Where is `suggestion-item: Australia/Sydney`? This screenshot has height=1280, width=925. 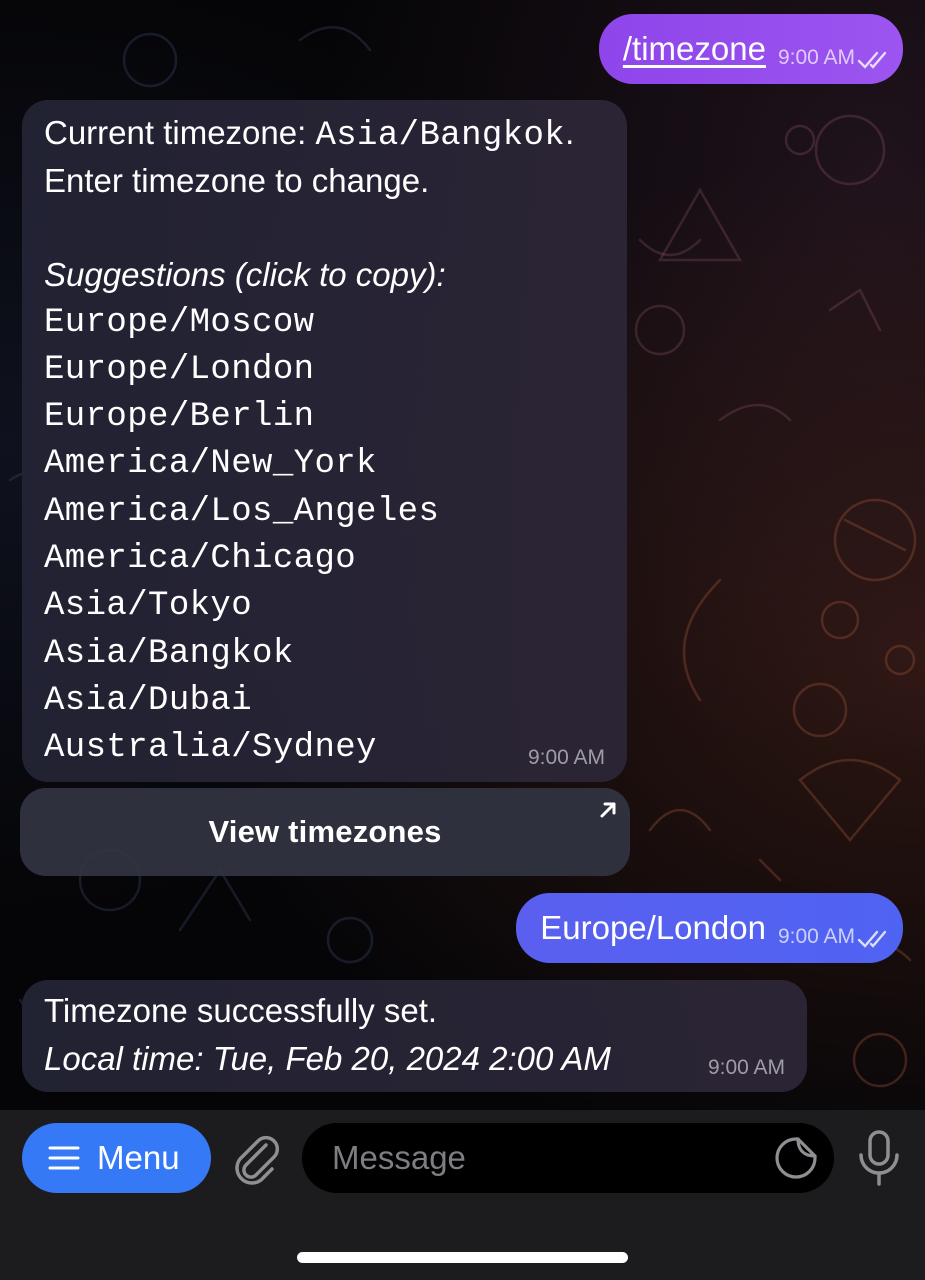
suggestion-item: Australia/Sydney is located at coordinates (210, 748).